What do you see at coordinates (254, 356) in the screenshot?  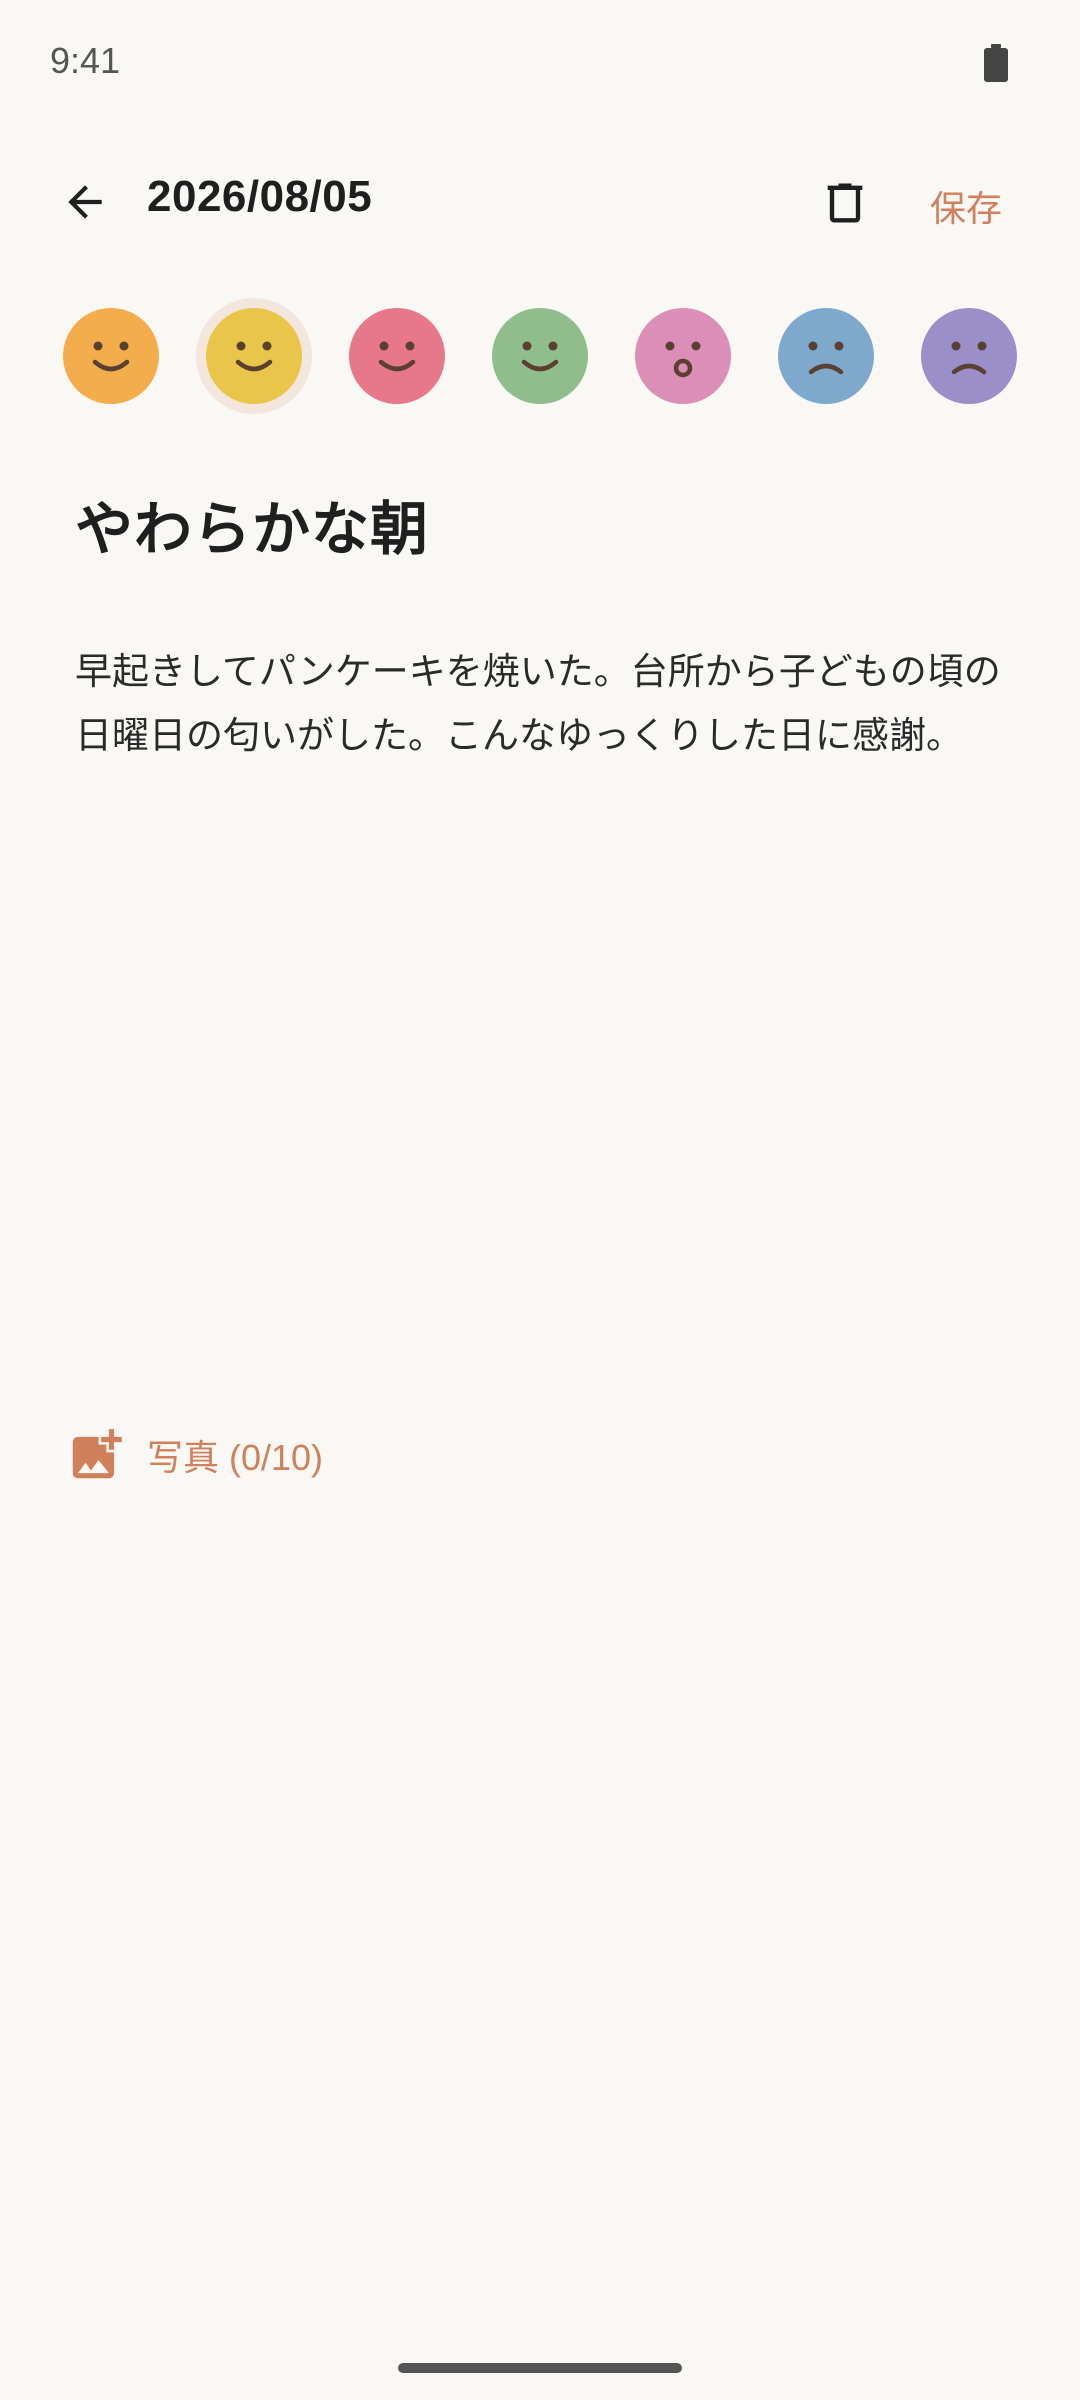 I see `mood-happy-yellow-icon` at bounding box center [254, 356].